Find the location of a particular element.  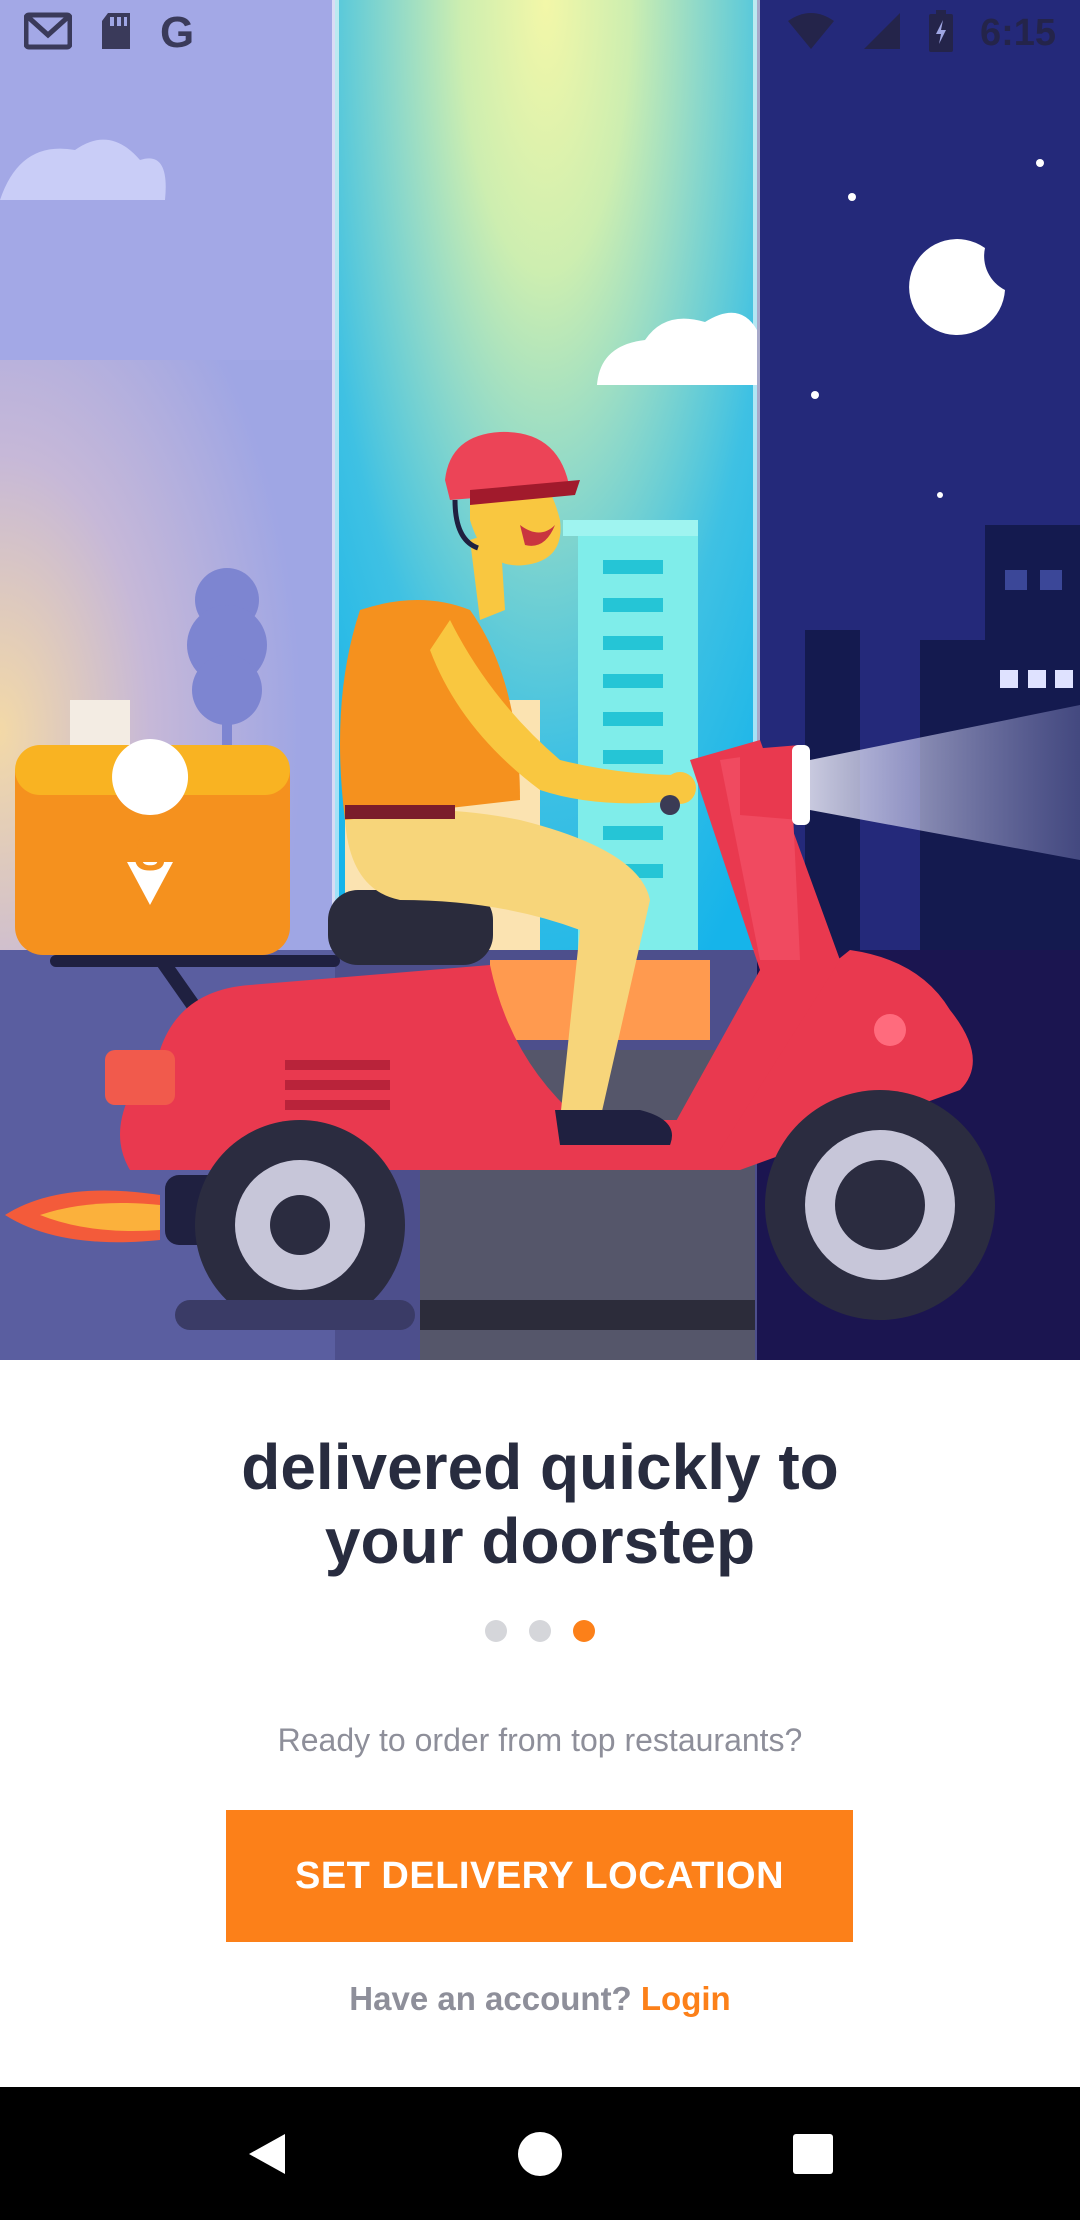

set-delivery-location-button: SET DELIVERY LOCATION is located at coordinates (539, 1876).